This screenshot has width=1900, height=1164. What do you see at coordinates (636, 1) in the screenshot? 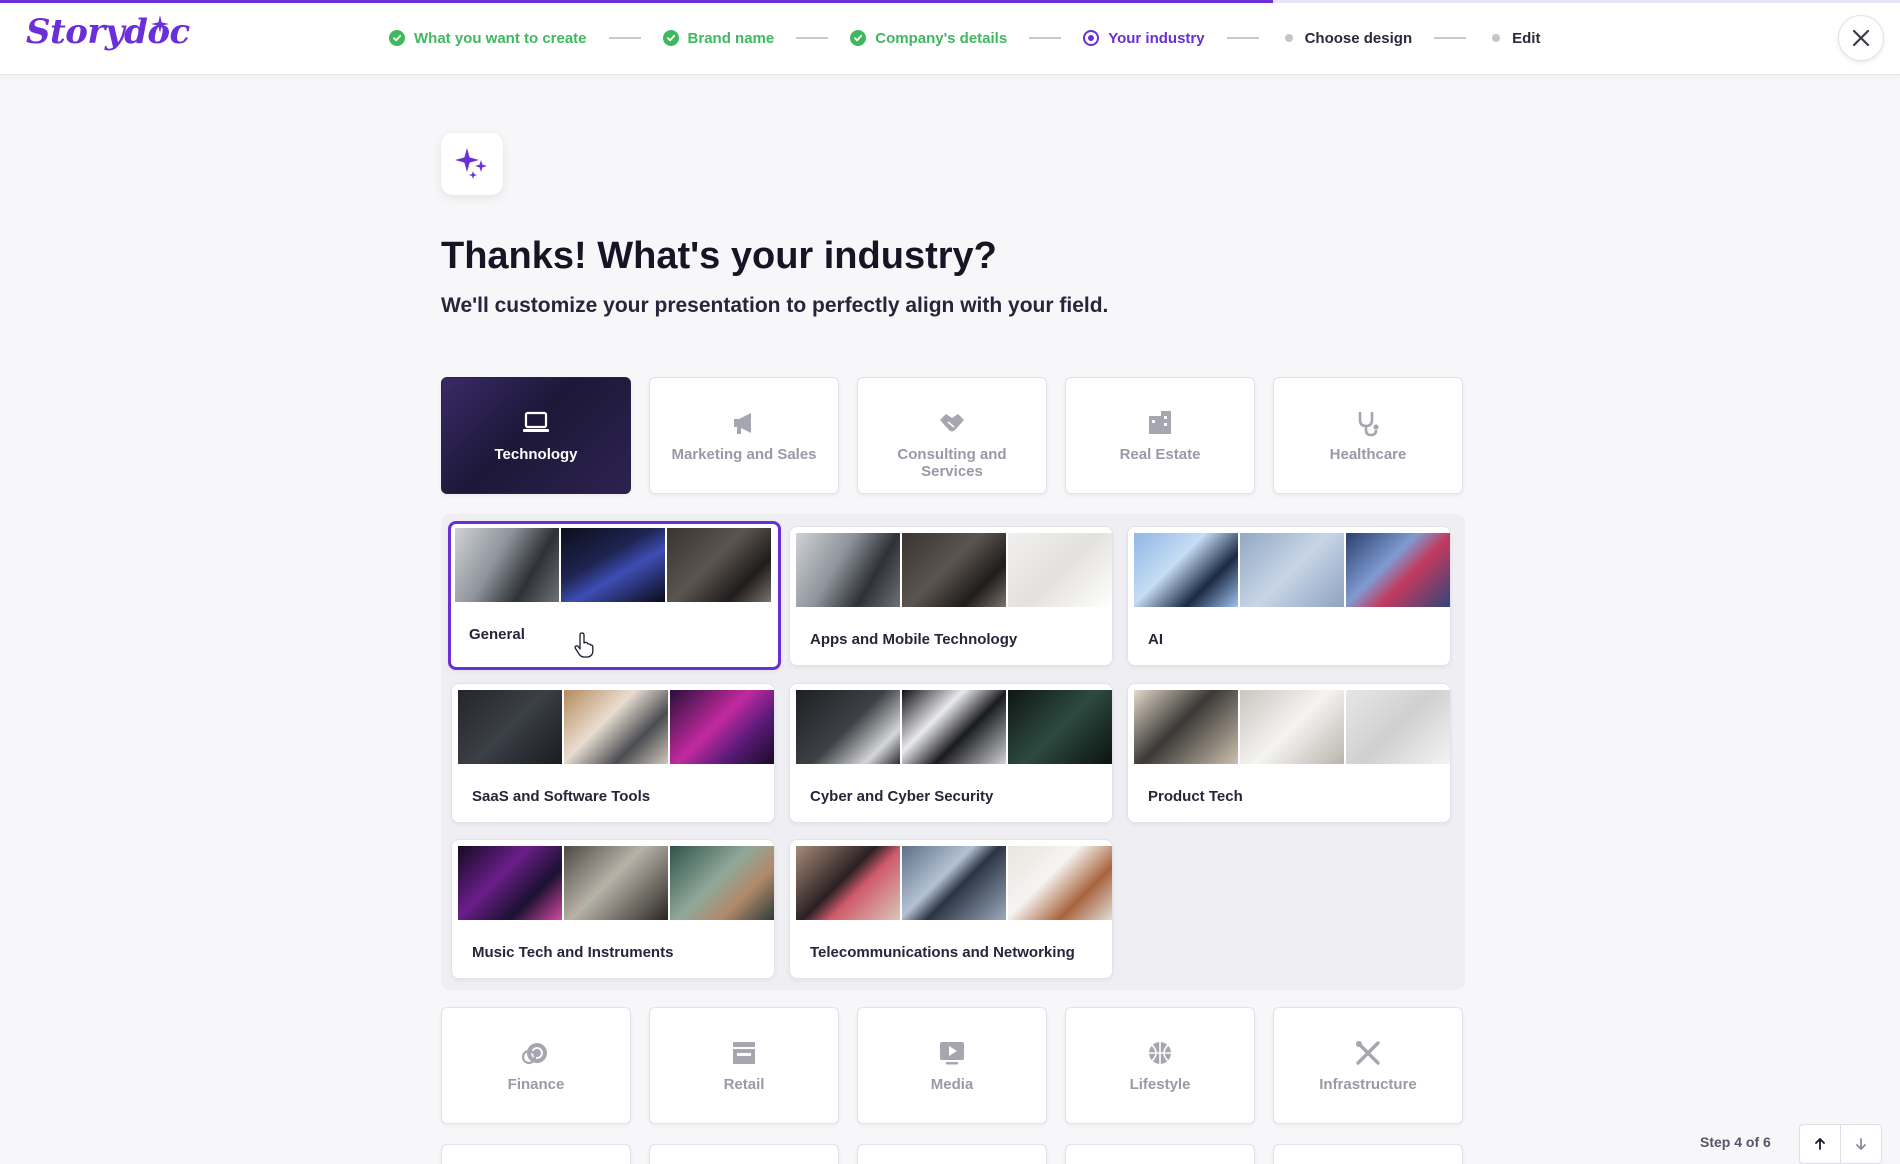
I see `progress-fill` at bounding box center [636, 1].